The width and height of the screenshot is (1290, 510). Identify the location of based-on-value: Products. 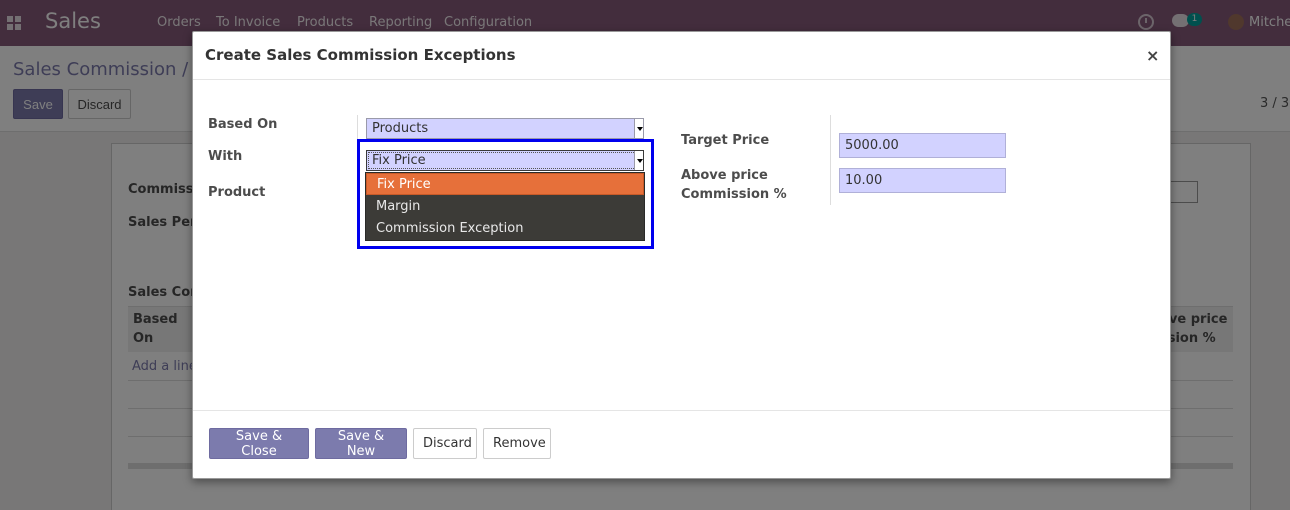
(400, 128).